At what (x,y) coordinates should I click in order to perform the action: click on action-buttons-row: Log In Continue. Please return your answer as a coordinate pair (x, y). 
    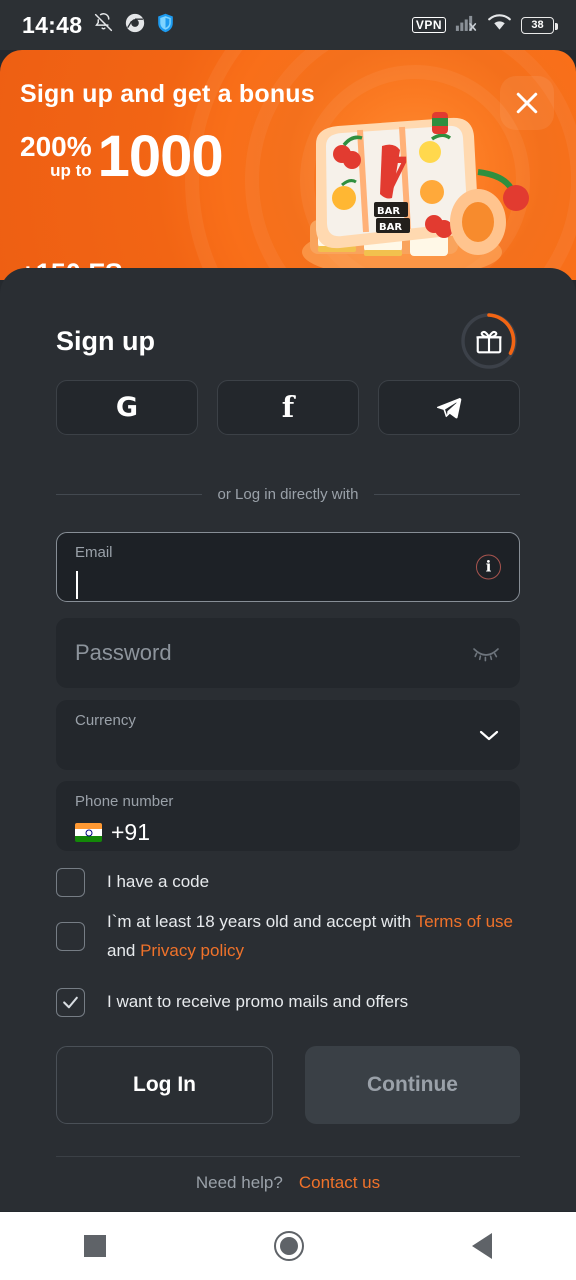
    Looking at the image, I should click on (288, 1085).